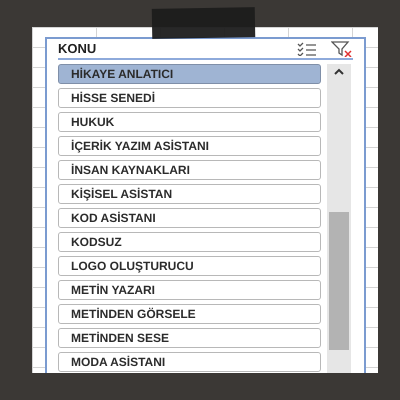 This screenshot has height=400, width=400. What do you see at coordinates (189, 242) in the screenshot?
I see `slicer-item: KODSUZ` at bounding box center [189, 242].